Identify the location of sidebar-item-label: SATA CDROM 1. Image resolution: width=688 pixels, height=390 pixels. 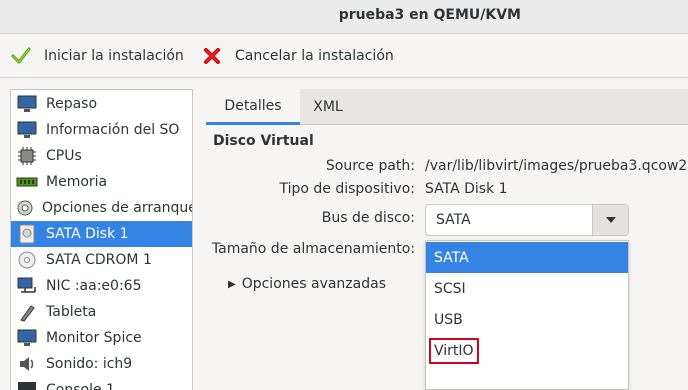
(99, 260).